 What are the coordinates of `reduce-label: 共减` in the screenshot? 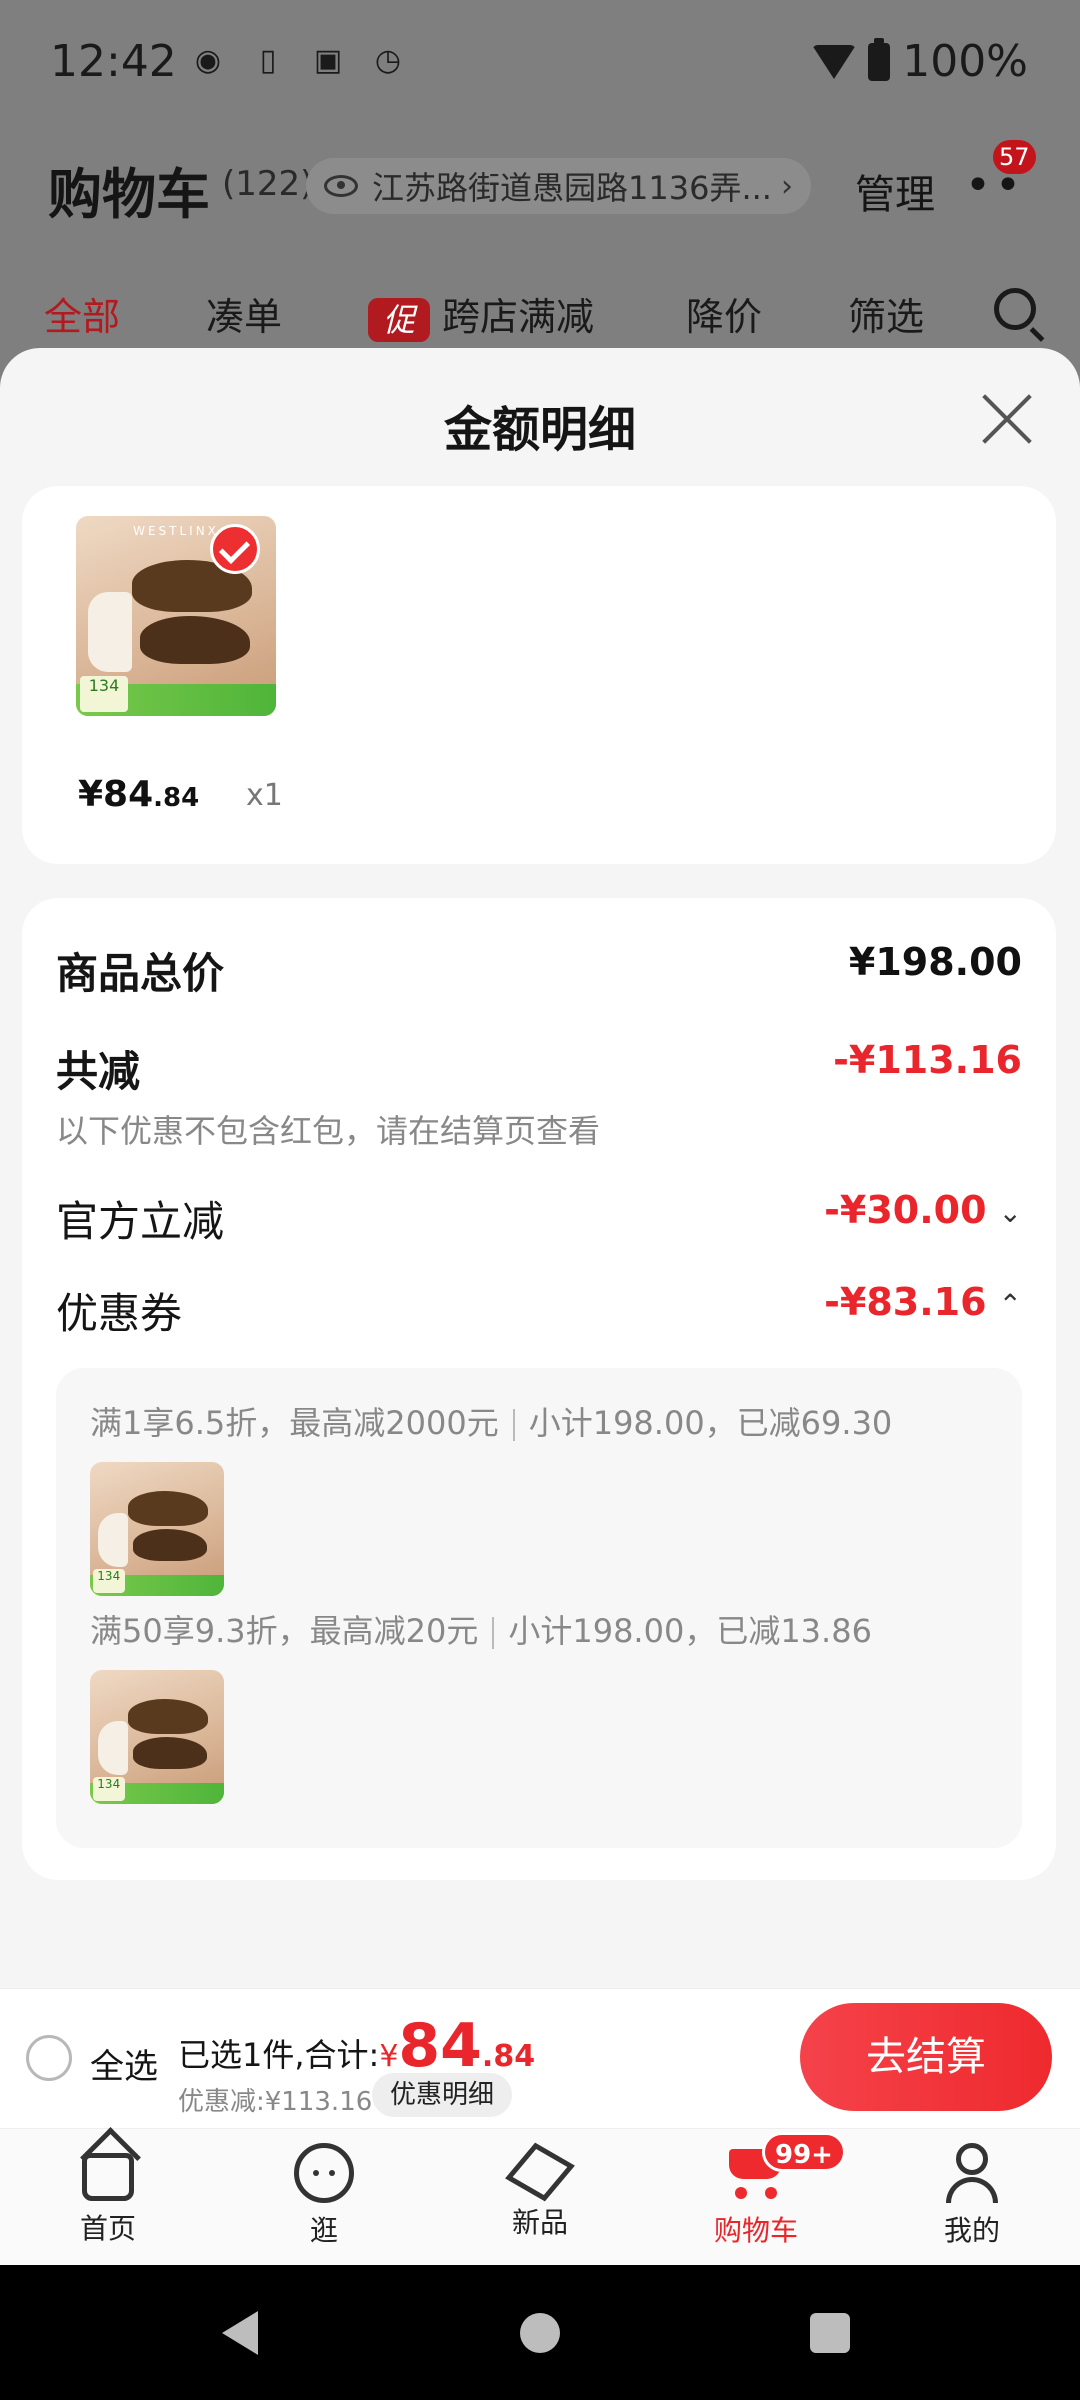 It's located at (98, 1071).